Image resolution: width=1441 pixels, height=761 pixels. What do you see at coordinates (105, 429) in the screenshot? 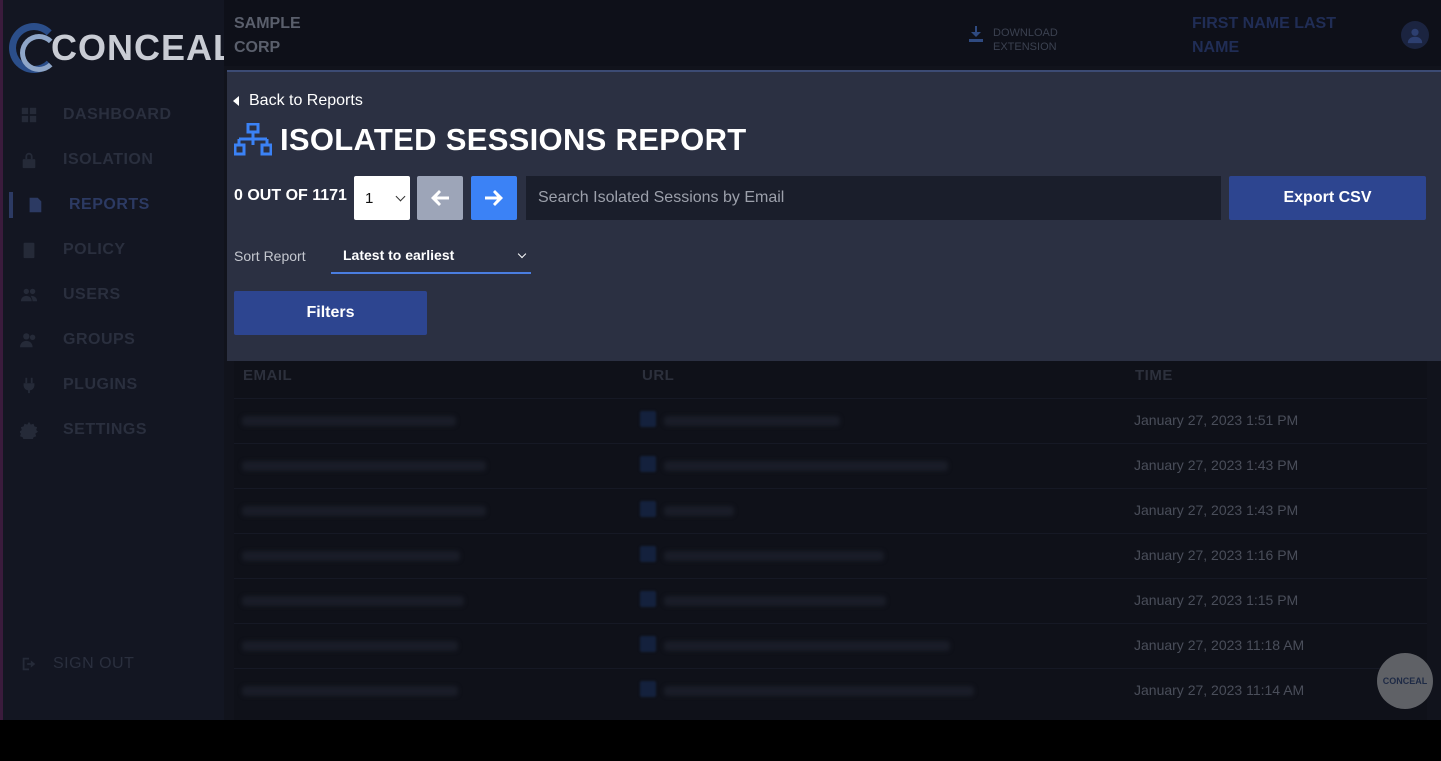
I see `sidebar-item-label: SETTINGS` at bounding box center [105, 429].